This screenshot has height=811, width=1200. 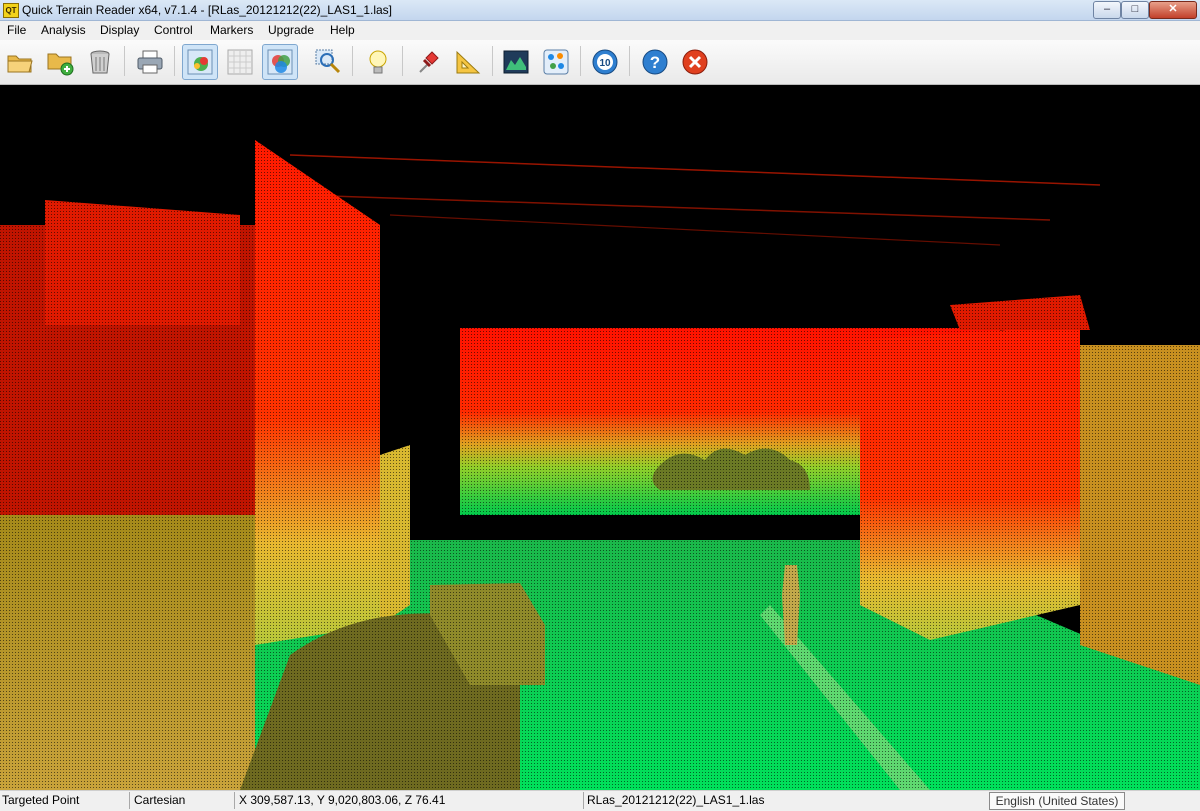 What do you see at coordinates (1135, 10) in the screenshot?
I see `maximize-button: □` at bounding box center [1135, 10].